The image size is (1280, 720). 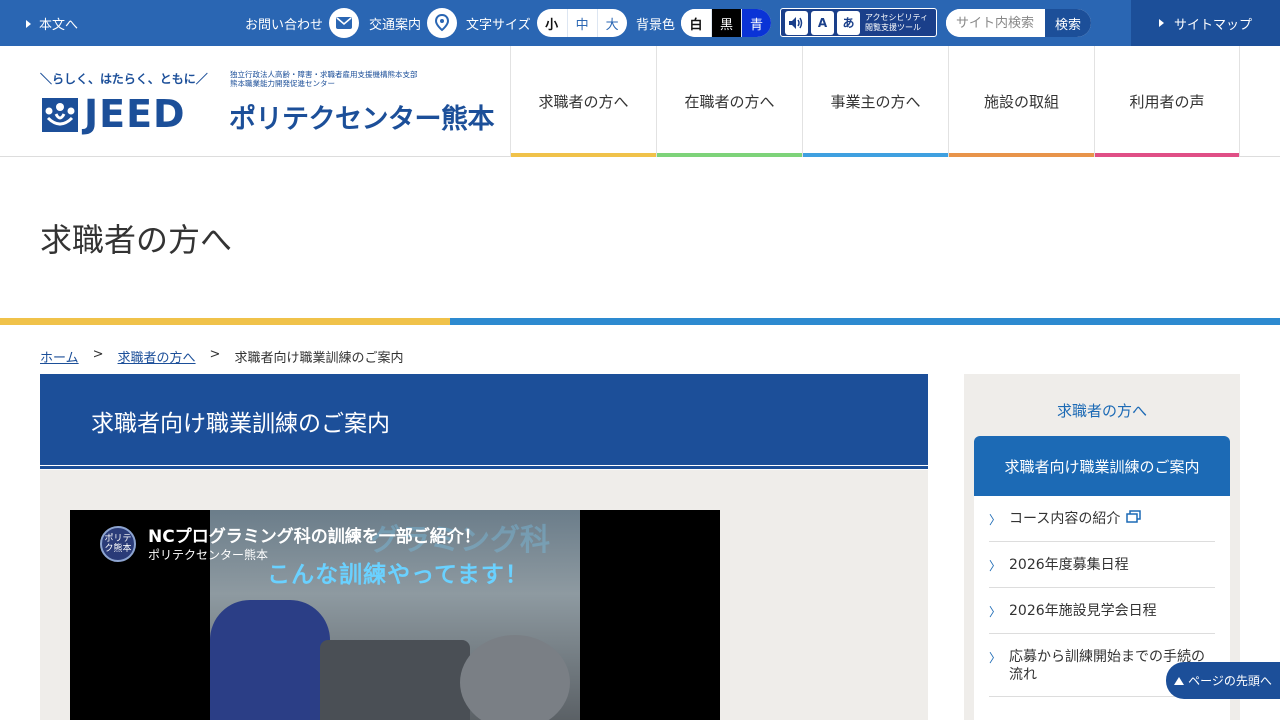 I want to click on access-link: 交通案内, so click(x=413, y=23).